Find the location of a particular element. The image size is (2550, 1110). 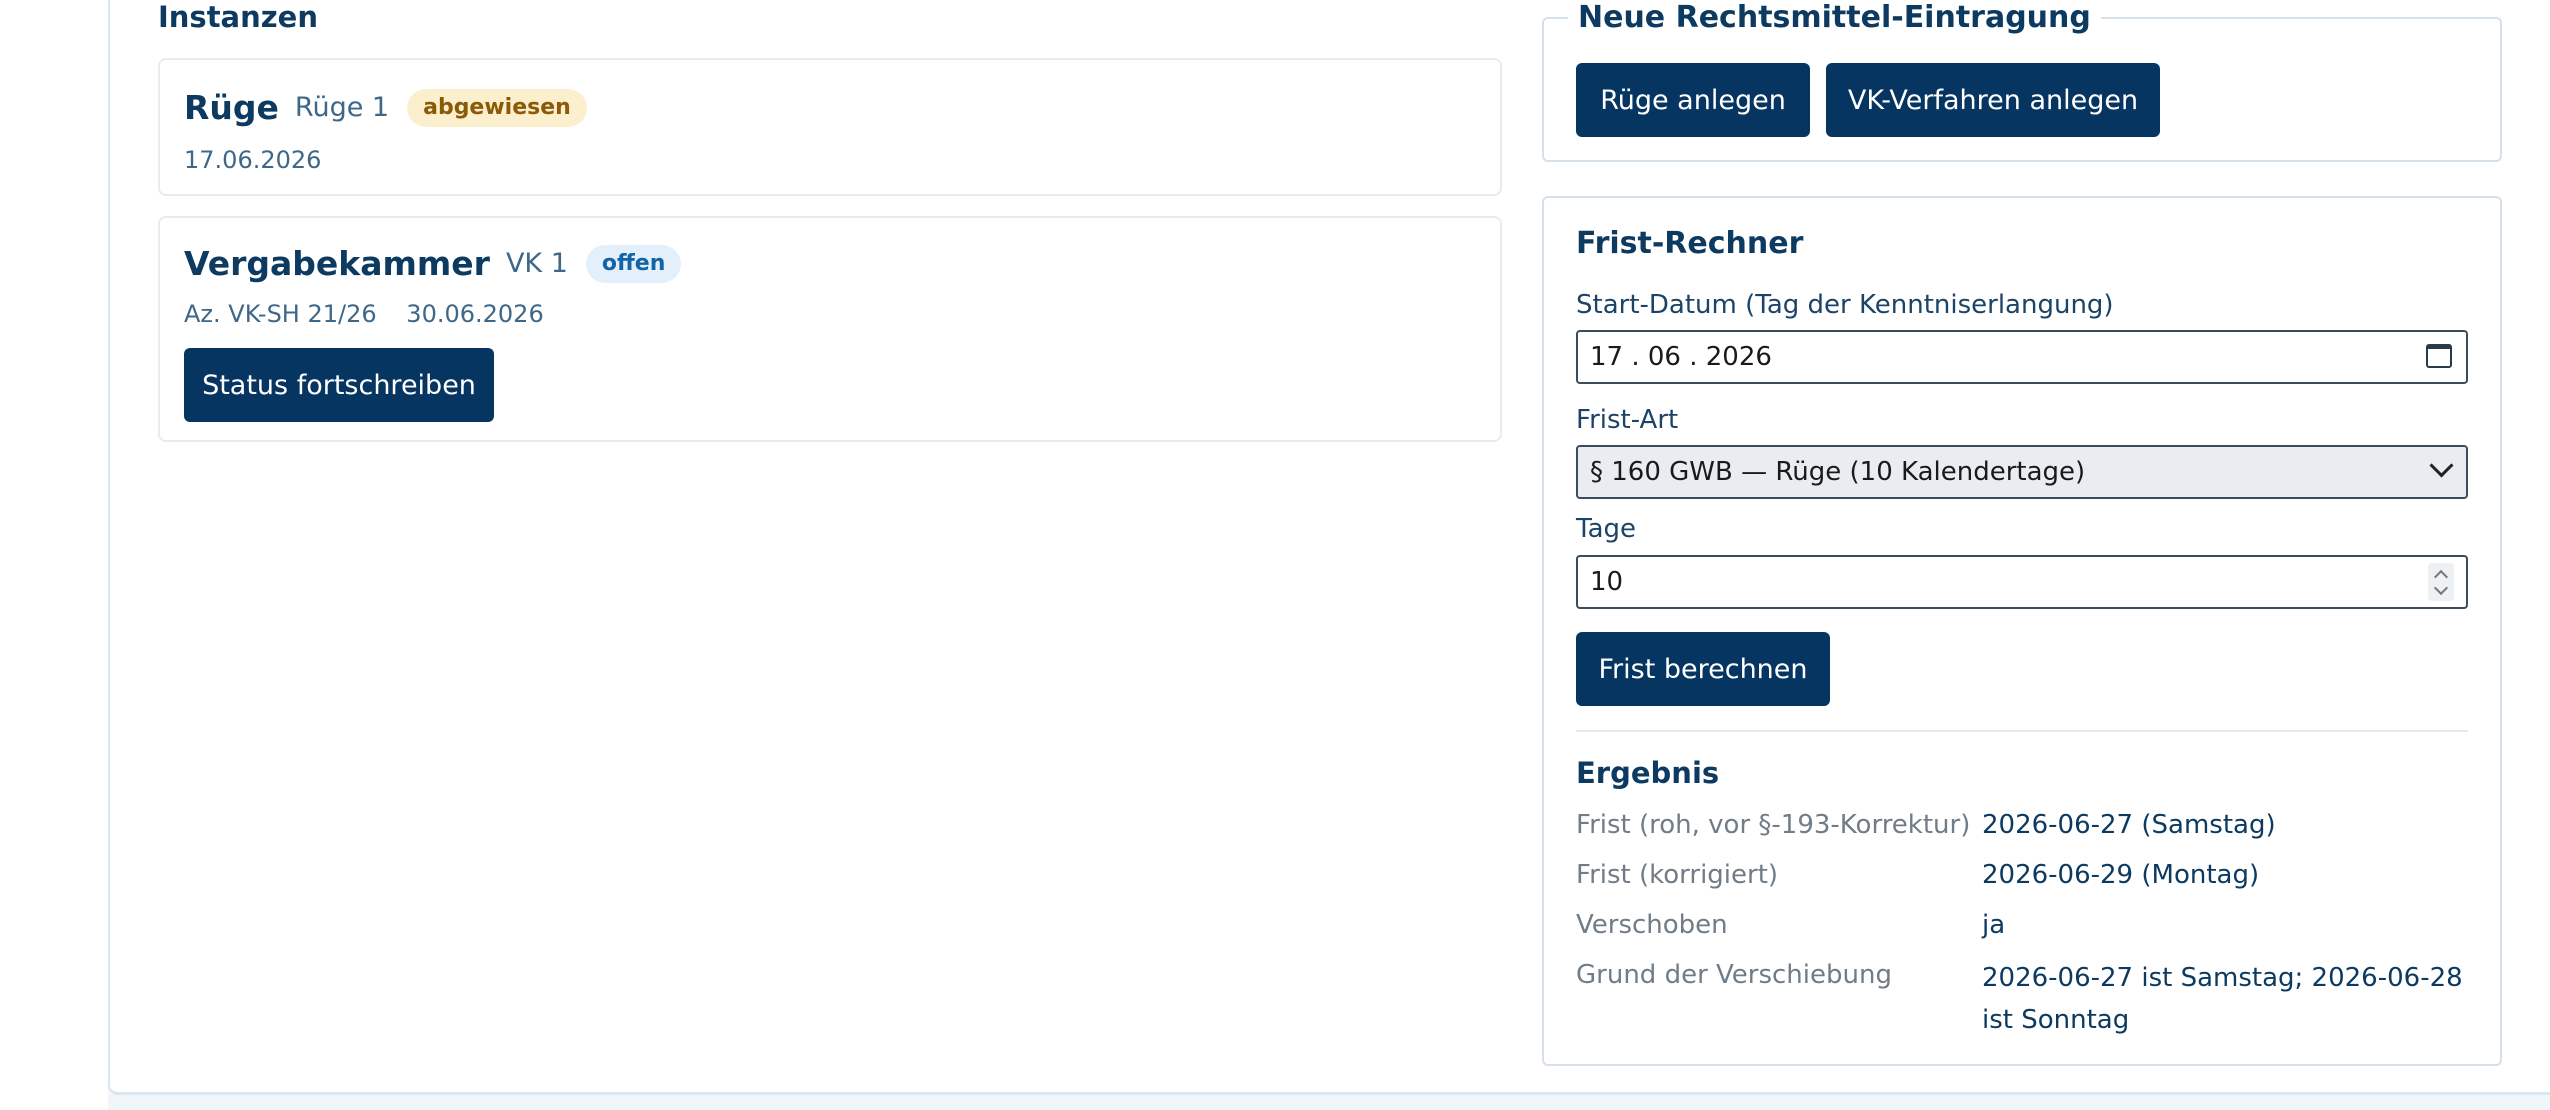

deadline-type-value: § 160 GWB — Rüge (10 Kalendertage) is located at coordinates (1838, 472).